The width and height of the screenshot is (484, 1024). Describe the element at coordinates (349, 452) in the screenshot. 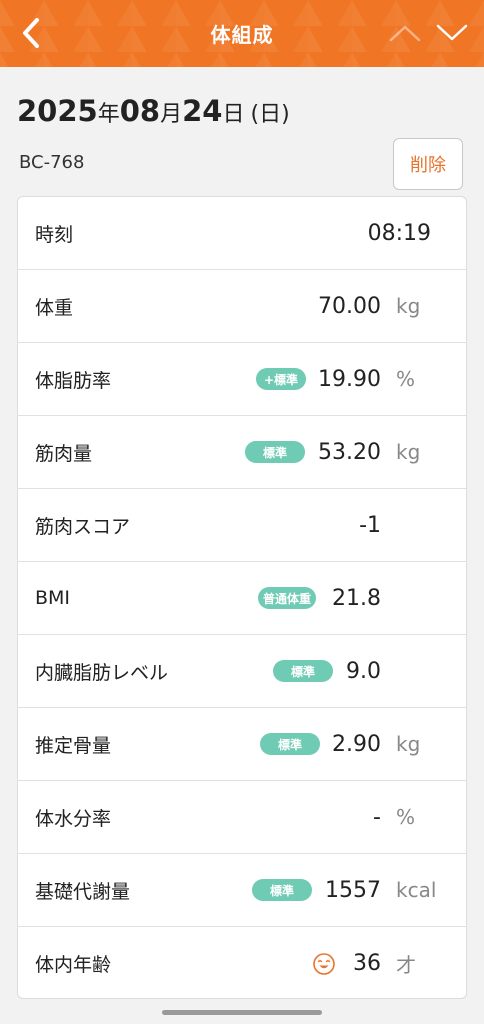

I see `row-value: 53.20` at that location.